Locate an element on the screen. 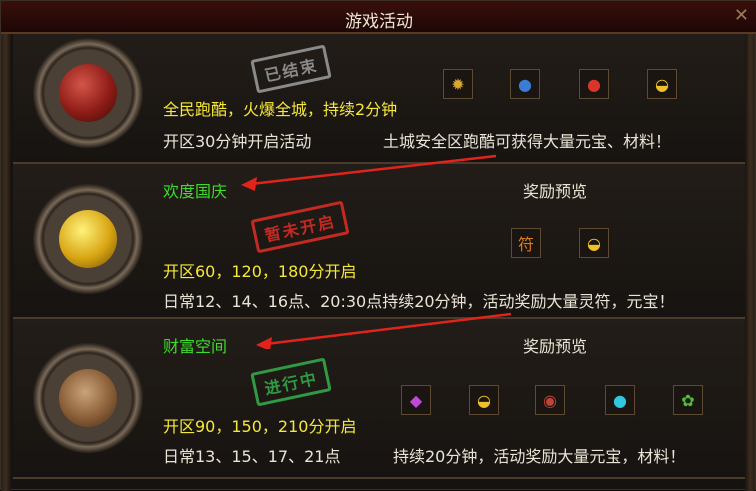 Image resolution: width=756 pixels, height=491 pixels. golden-egg-icon is located at coordinates (88, 239).